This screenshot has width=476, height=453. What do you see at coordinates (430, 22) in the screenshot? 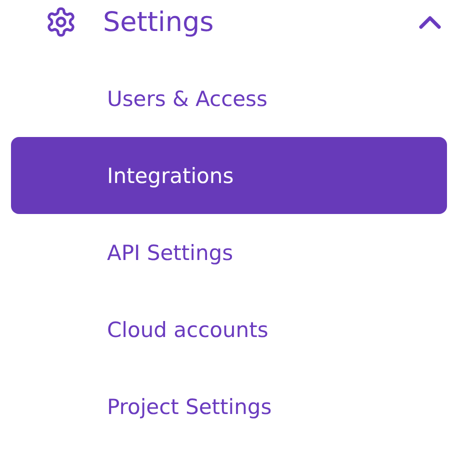
I see `collapse-button` at bounding box center [430, 22].